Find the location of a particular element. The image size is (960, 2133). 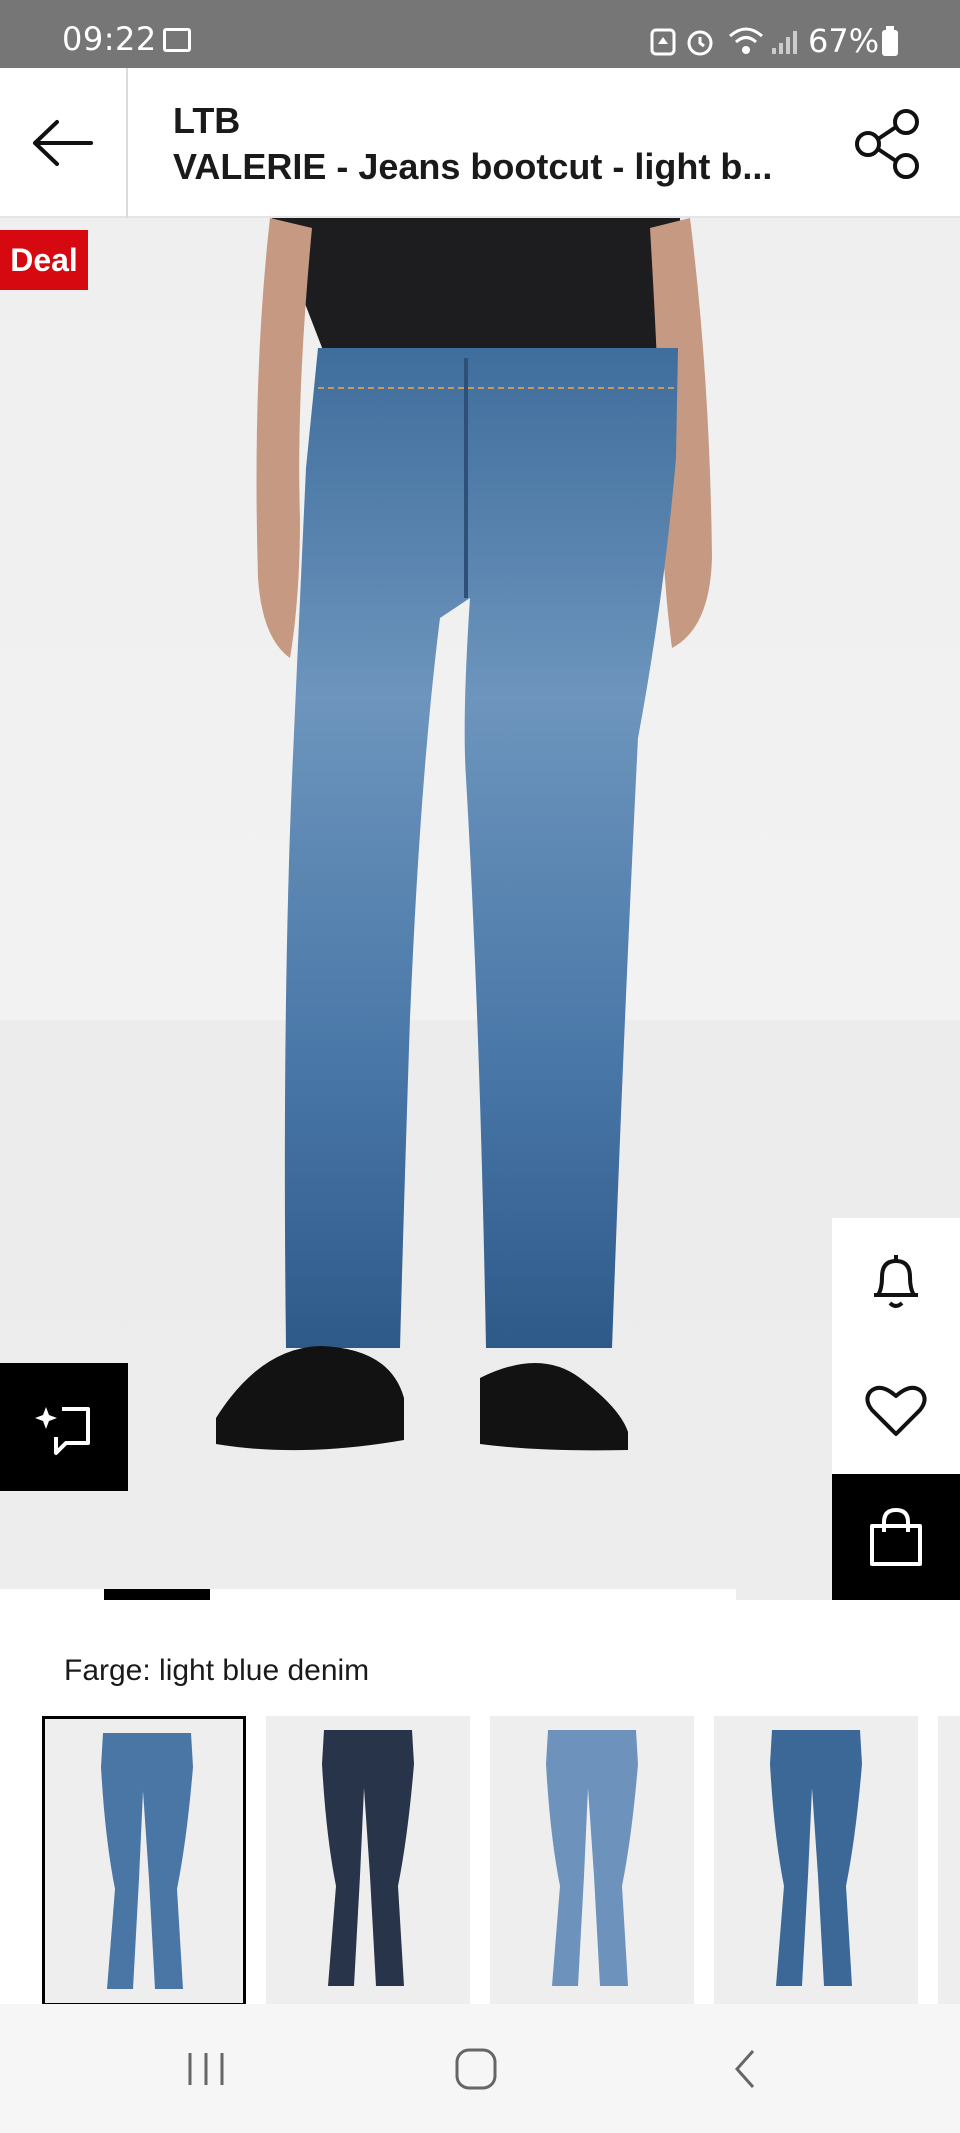

wifi-icon is located at coordinates (746, 40).